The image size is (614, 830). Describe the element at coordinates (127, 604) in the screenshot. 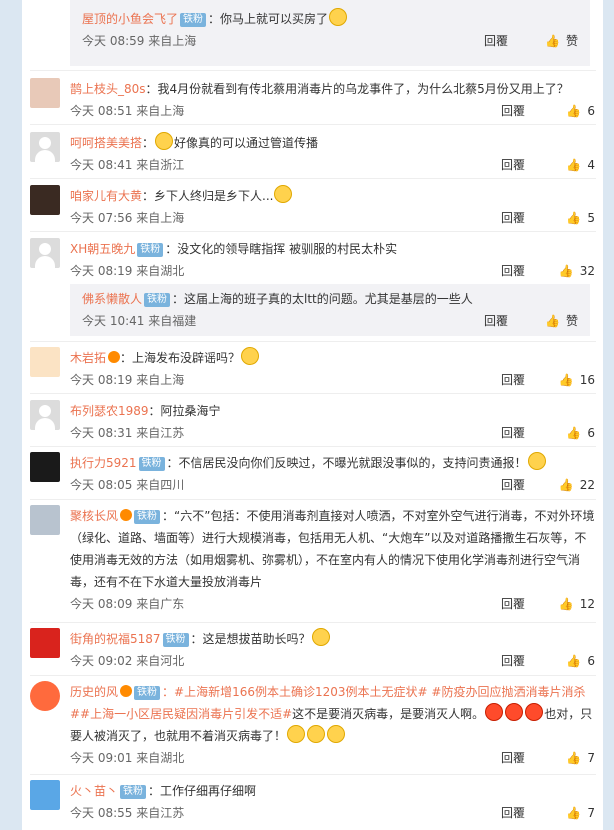

I see `comment-time: 今天 08:09 来自广东` at that location.